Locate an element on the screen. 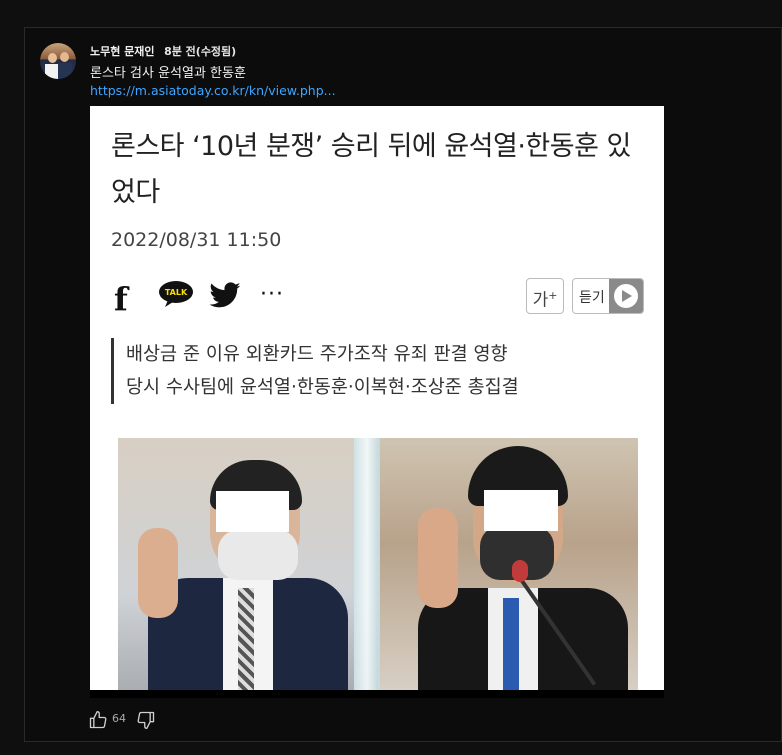 The image size is (782, 755). font-size-label: 가 is located at coordinates (540, 300).